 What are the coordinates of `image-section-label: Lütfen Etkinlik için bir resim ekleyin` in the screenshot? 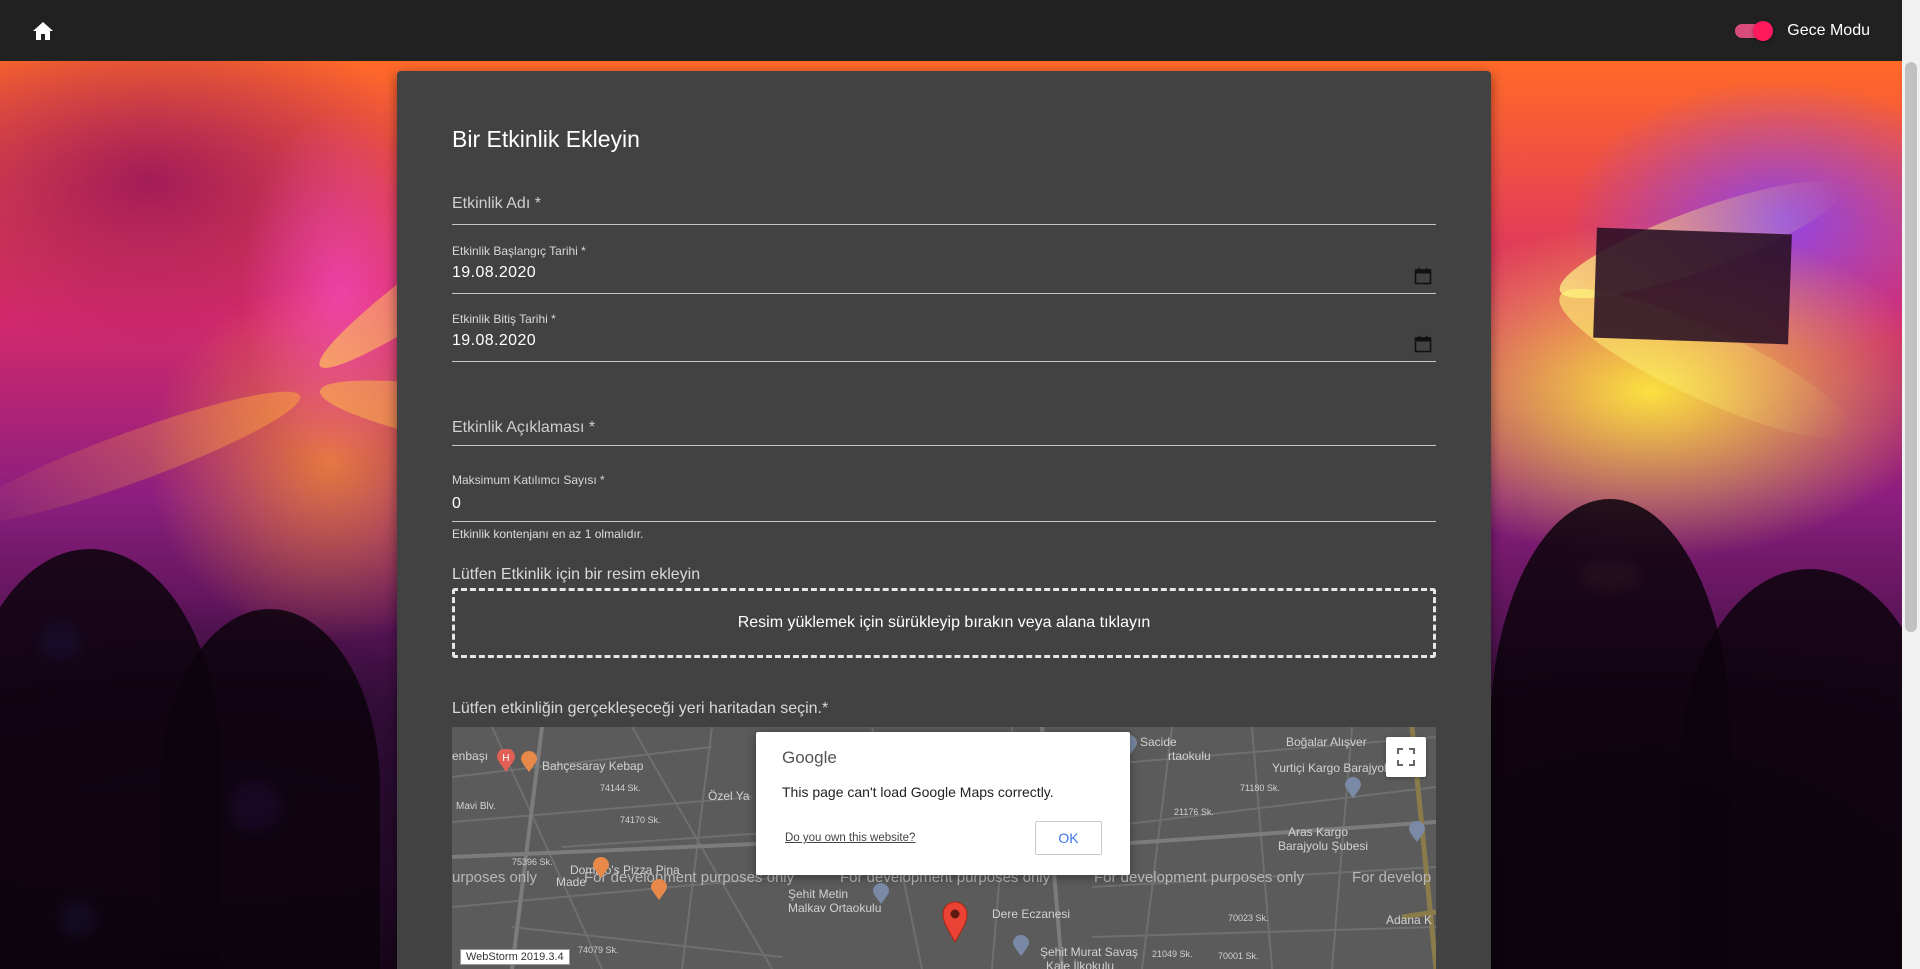 It's located at (576, 574).